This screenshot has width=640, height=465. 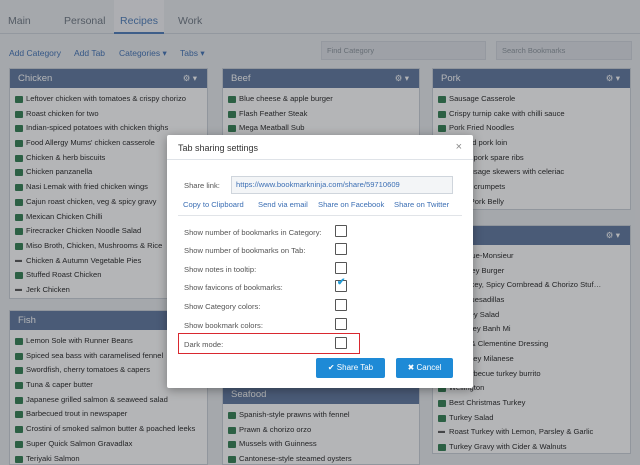 What do you see at coordinates (222, 306) in the screenshot?
I see `option-label: Show Category colors:` at bounding box center [222, 306].